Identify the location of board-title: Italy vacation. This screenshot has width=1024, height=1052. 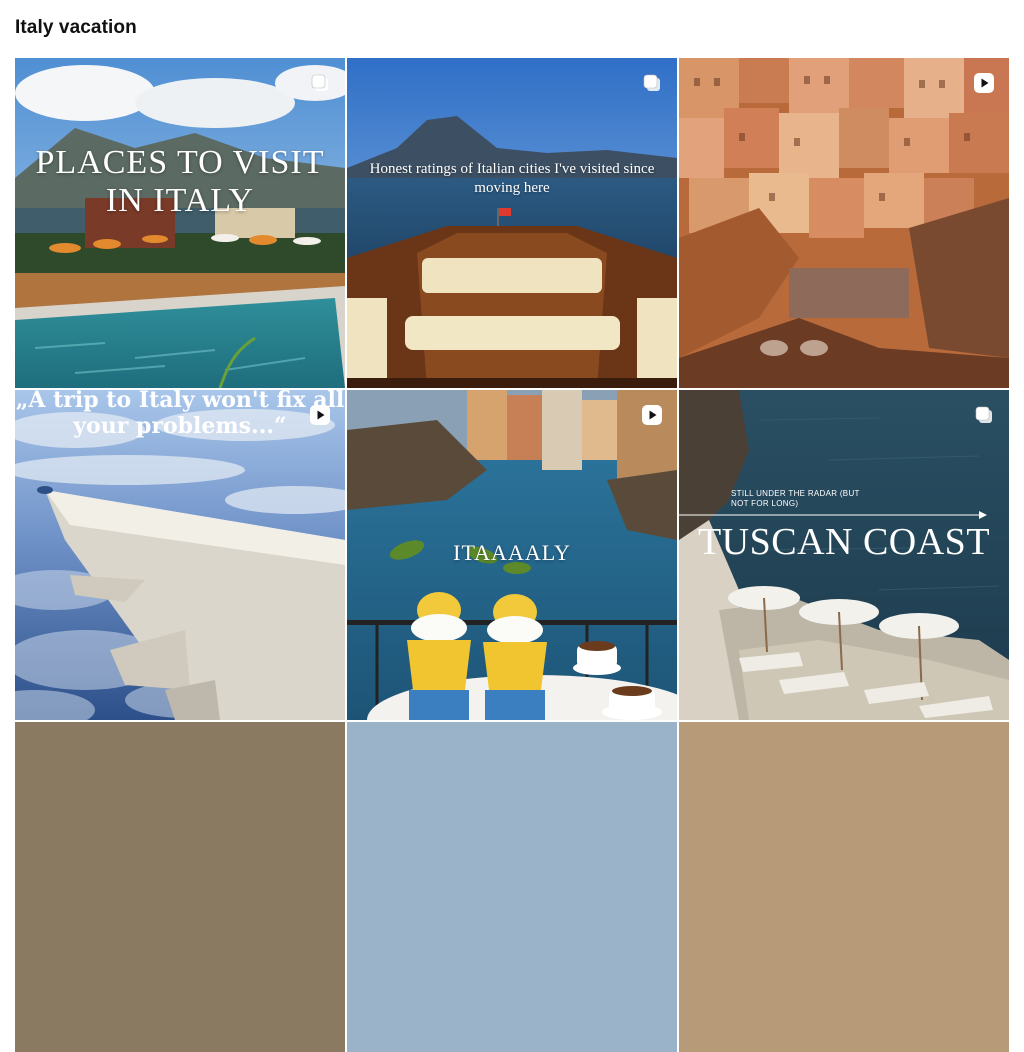
(76, 27).